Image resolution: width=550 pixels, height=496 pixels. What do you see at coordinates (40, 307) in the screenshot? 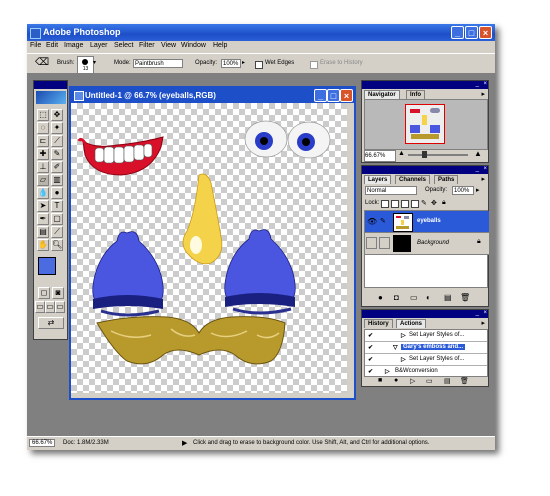
I see `screen-mode-standard-icon: ▭` at bounding box center [40, 307].